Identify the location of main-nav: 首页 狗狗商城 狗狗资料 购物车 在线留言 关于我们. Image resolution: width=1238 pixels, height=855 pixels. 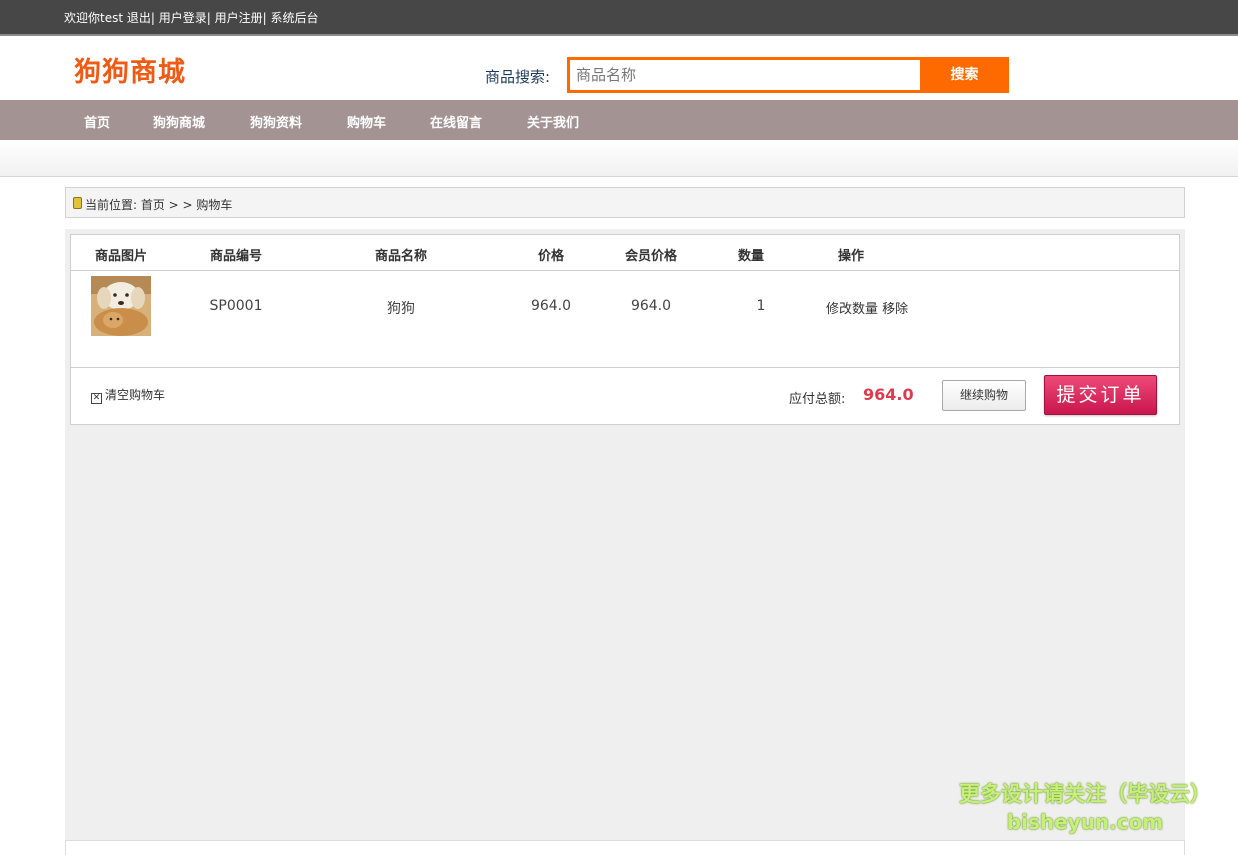
(619, 120).